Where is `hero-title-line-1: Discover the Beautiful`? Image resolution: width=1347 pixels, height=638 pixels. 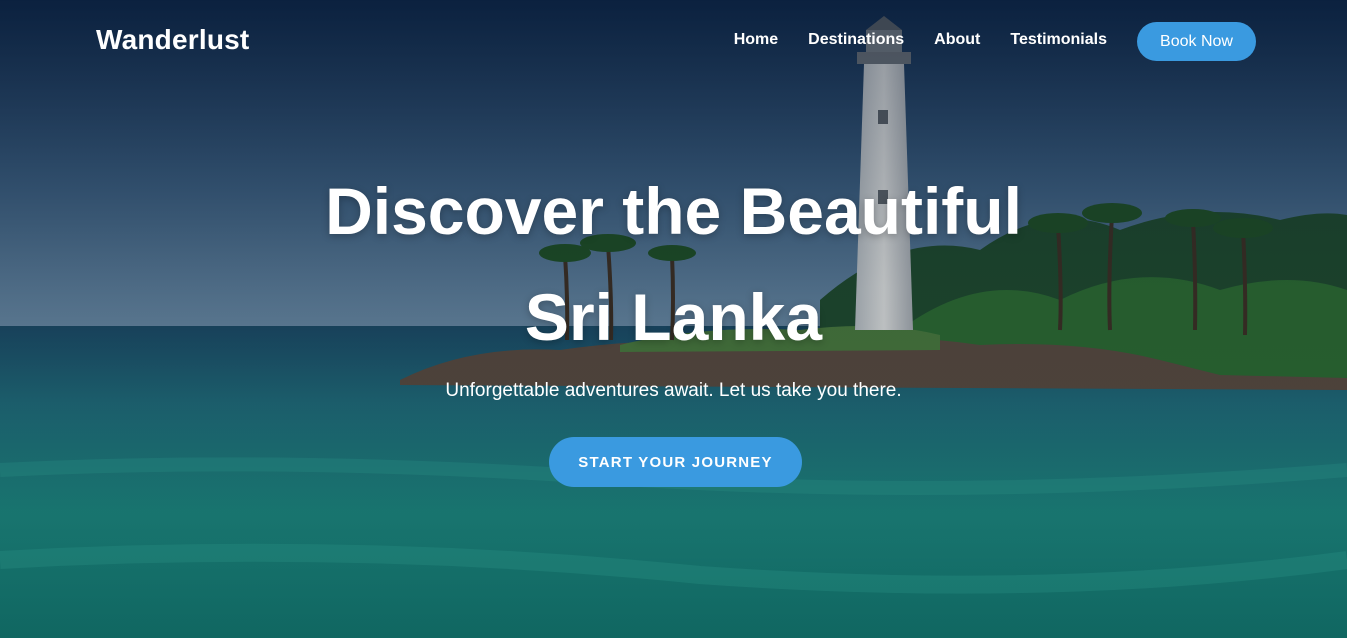 hero-title-line-1: Discover the Beautiful is located at coordinates (673, 211).